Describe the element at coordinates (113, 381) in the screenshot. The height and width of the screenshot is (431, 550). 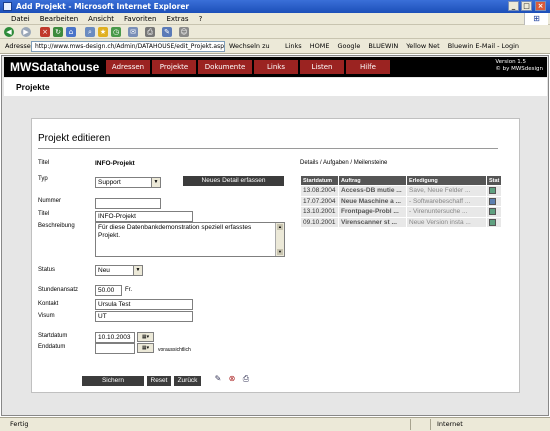
I see `save-button: Sichern` at that location.